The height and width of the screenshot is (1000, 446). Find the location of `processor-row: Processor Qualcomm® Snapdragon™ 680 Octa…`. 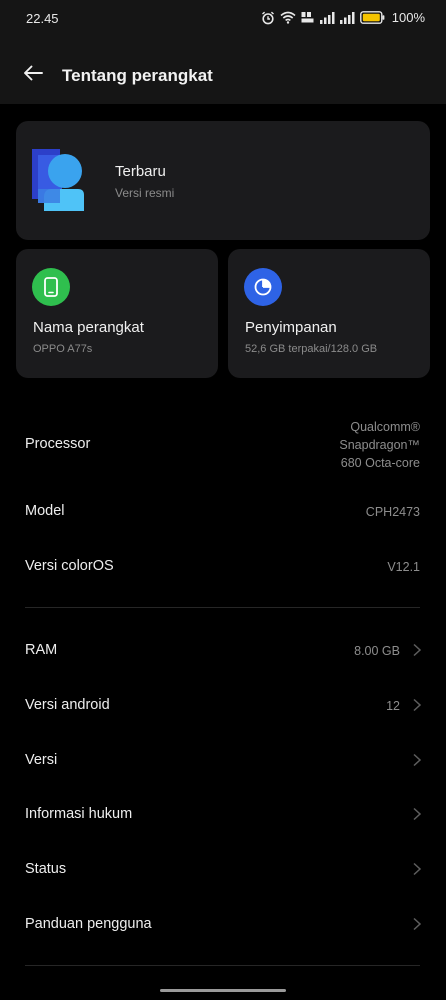

processor-row: Processor Qualcomm® Snapdragon™ 680 Octa… is located at coordinates (223, 445).